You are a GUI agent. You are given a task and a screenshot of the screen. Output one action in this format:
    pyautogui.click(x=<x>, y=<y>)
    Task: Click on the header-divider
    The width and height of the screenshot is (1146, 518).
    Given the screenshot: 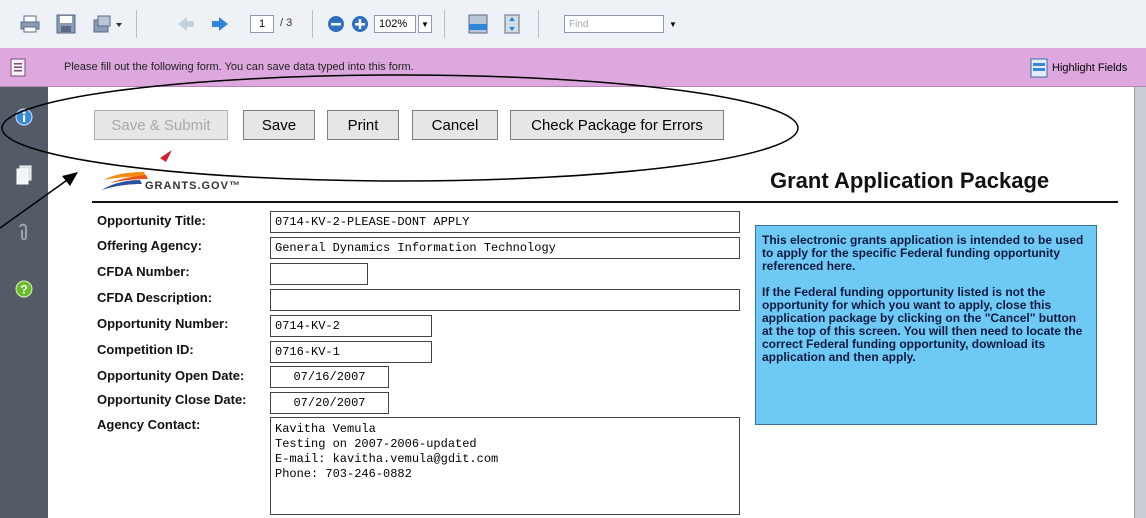 What is the action you would take?
    pyautogui.click(x=605, y=202)
    